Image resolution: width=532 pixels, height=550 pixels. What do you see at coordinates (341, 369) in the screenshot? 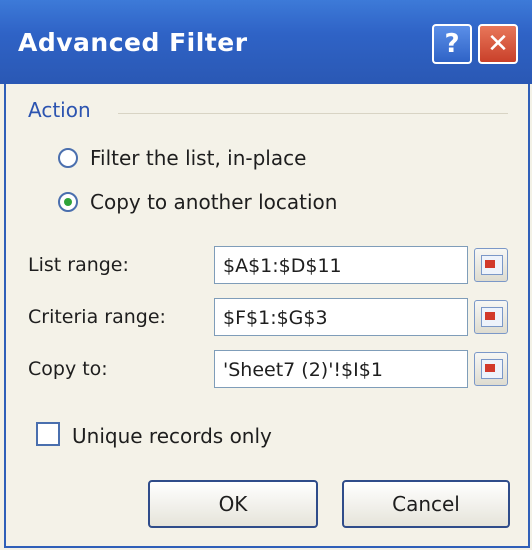
I see `copy-to-input: 'Sheet7 (2)'!$I$1` at bounding box center [341, 369].